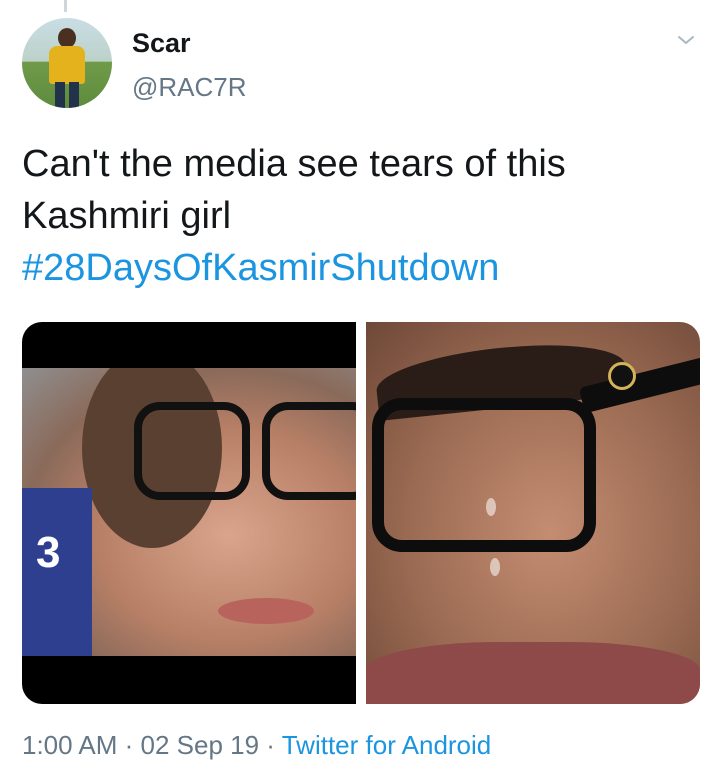 Image resolution: width=720 pixels, height=764 pixels. What do you see at coordinates (309, 451) in the screenshot?
I see `glasses-lens-right` at bounding box center [309, 451].